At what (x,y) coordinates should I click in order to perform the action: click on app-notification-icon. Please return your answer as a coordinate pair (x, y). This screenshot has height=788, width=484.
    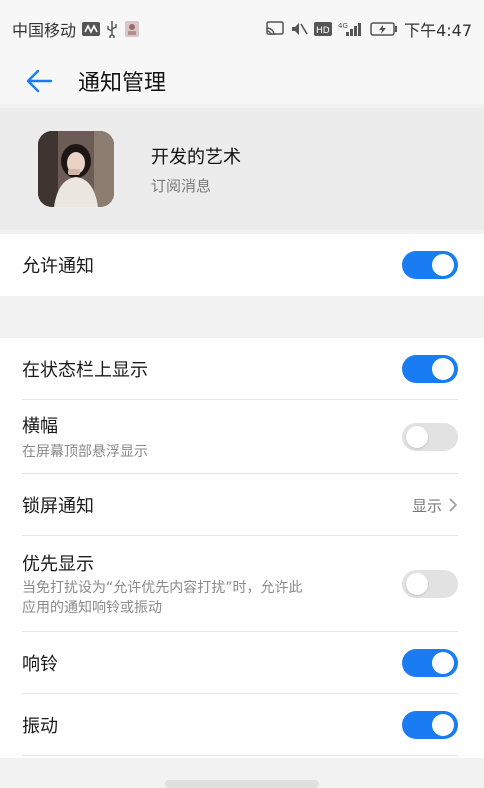
    Looking at the image, I should click on (132, 29).